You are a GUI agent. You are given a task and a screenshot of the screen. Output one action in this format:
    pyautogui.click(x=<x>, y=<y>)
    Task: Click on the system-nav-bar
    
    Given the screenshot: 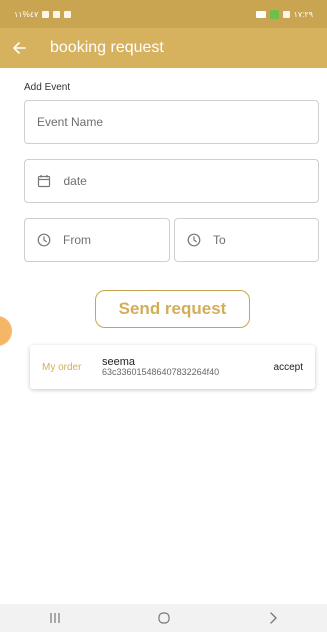 What is the action you would take?
    pyautogui.click(x=163, y=618)
    